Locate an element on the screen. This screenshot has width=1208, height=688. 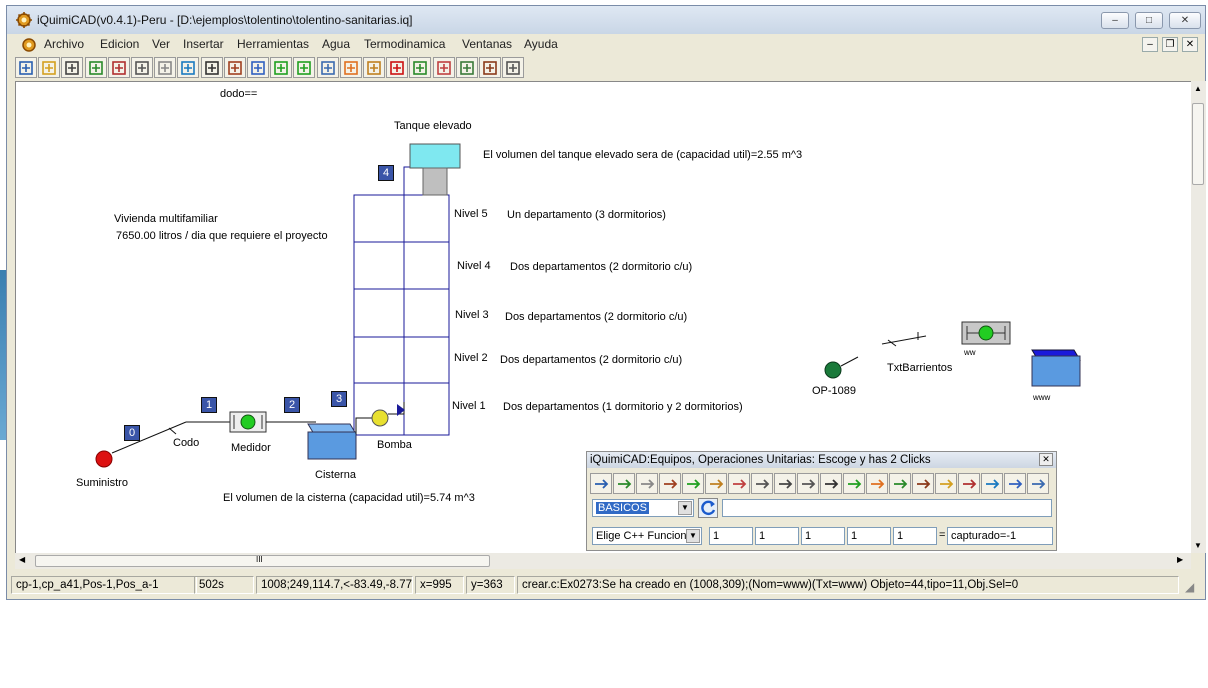
mixer-tool-button is located at coordinates (900, 483).